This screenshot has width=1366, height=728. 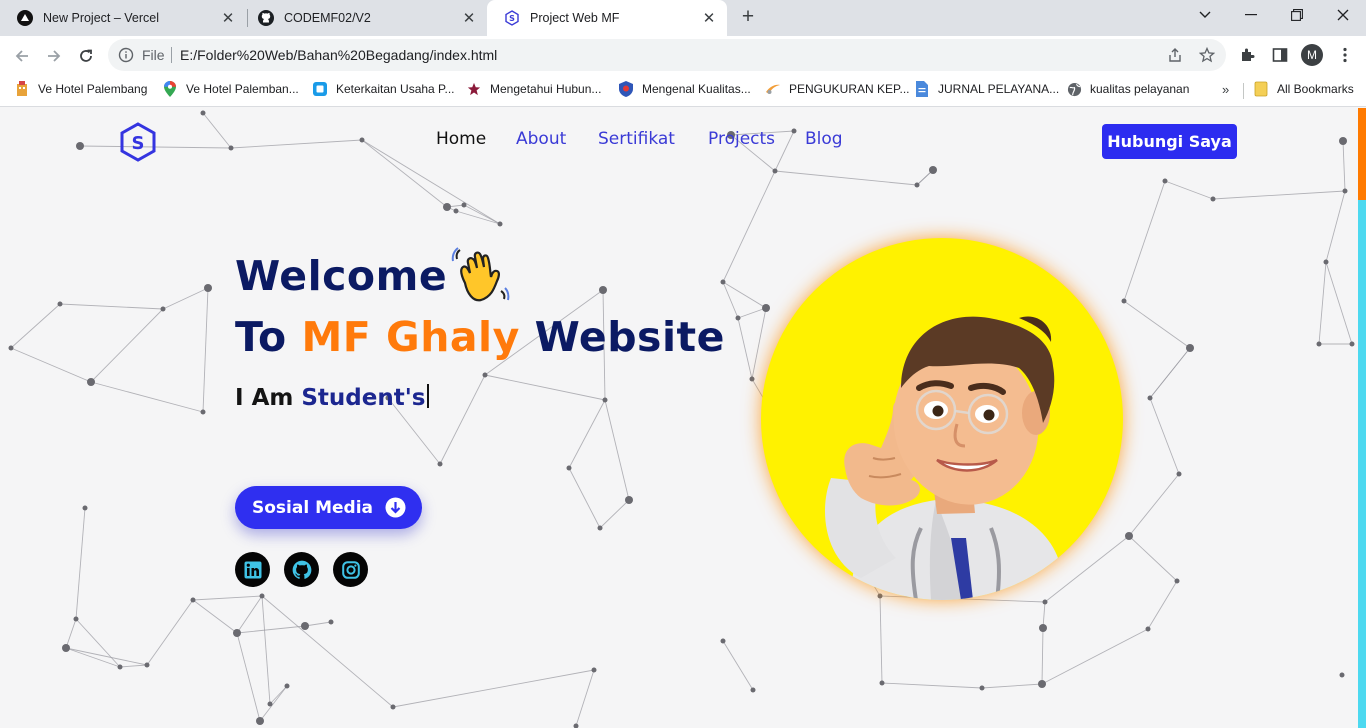 I want to click on instagram-icon, so click(x=350, y=569).